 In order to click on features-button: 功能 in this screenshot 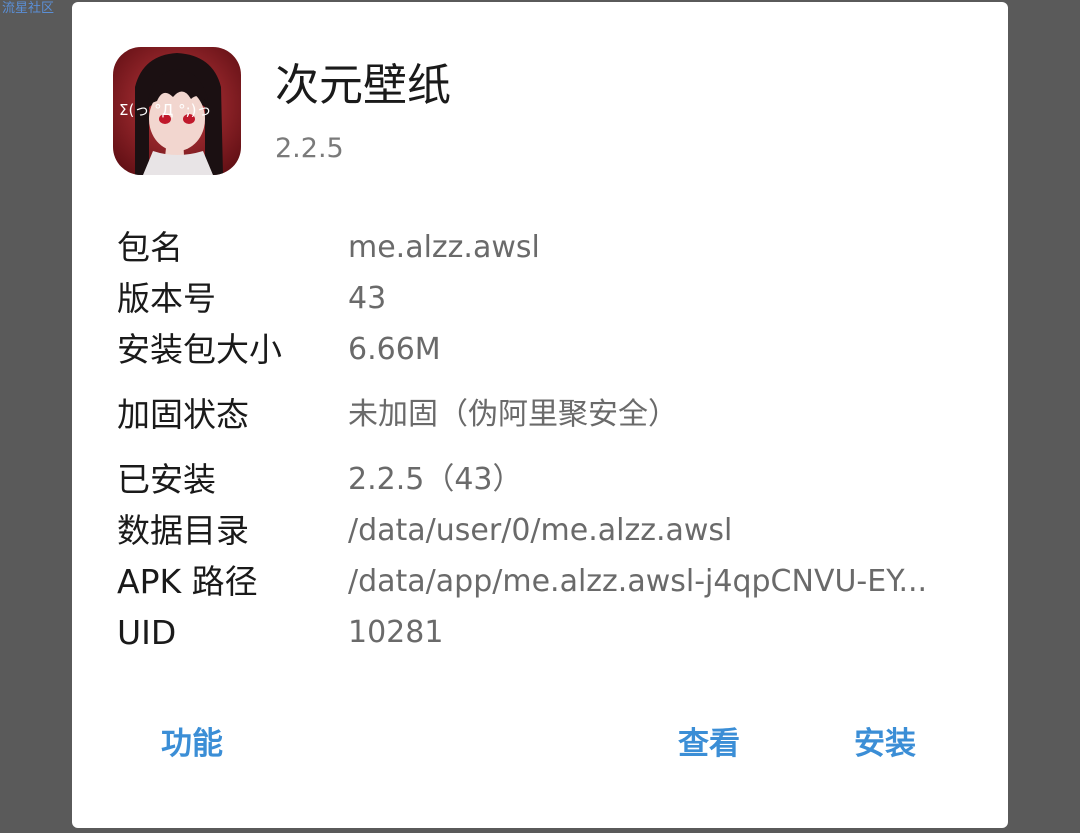, I will do `click(192, 744)`.